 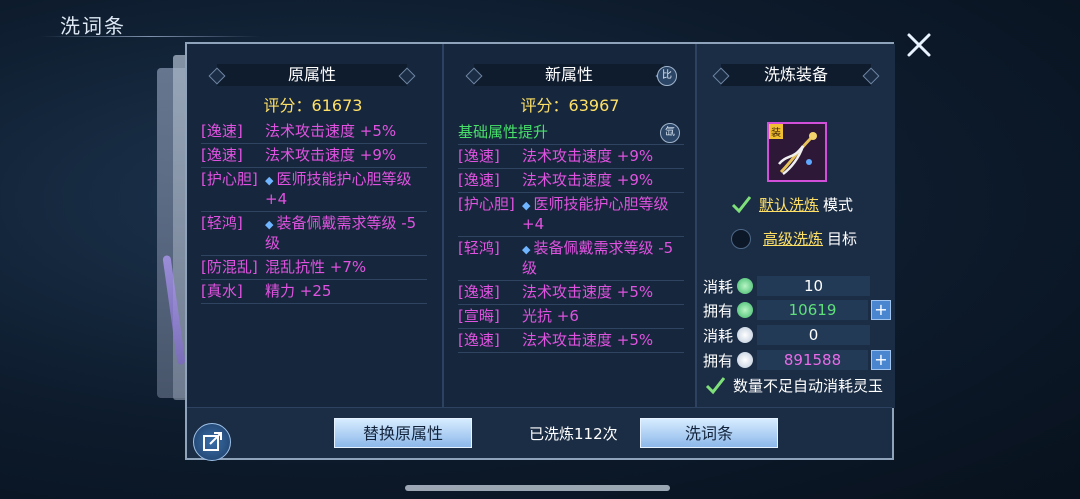 I want to click on new-header: 新属性, so click(x=569, y=75).